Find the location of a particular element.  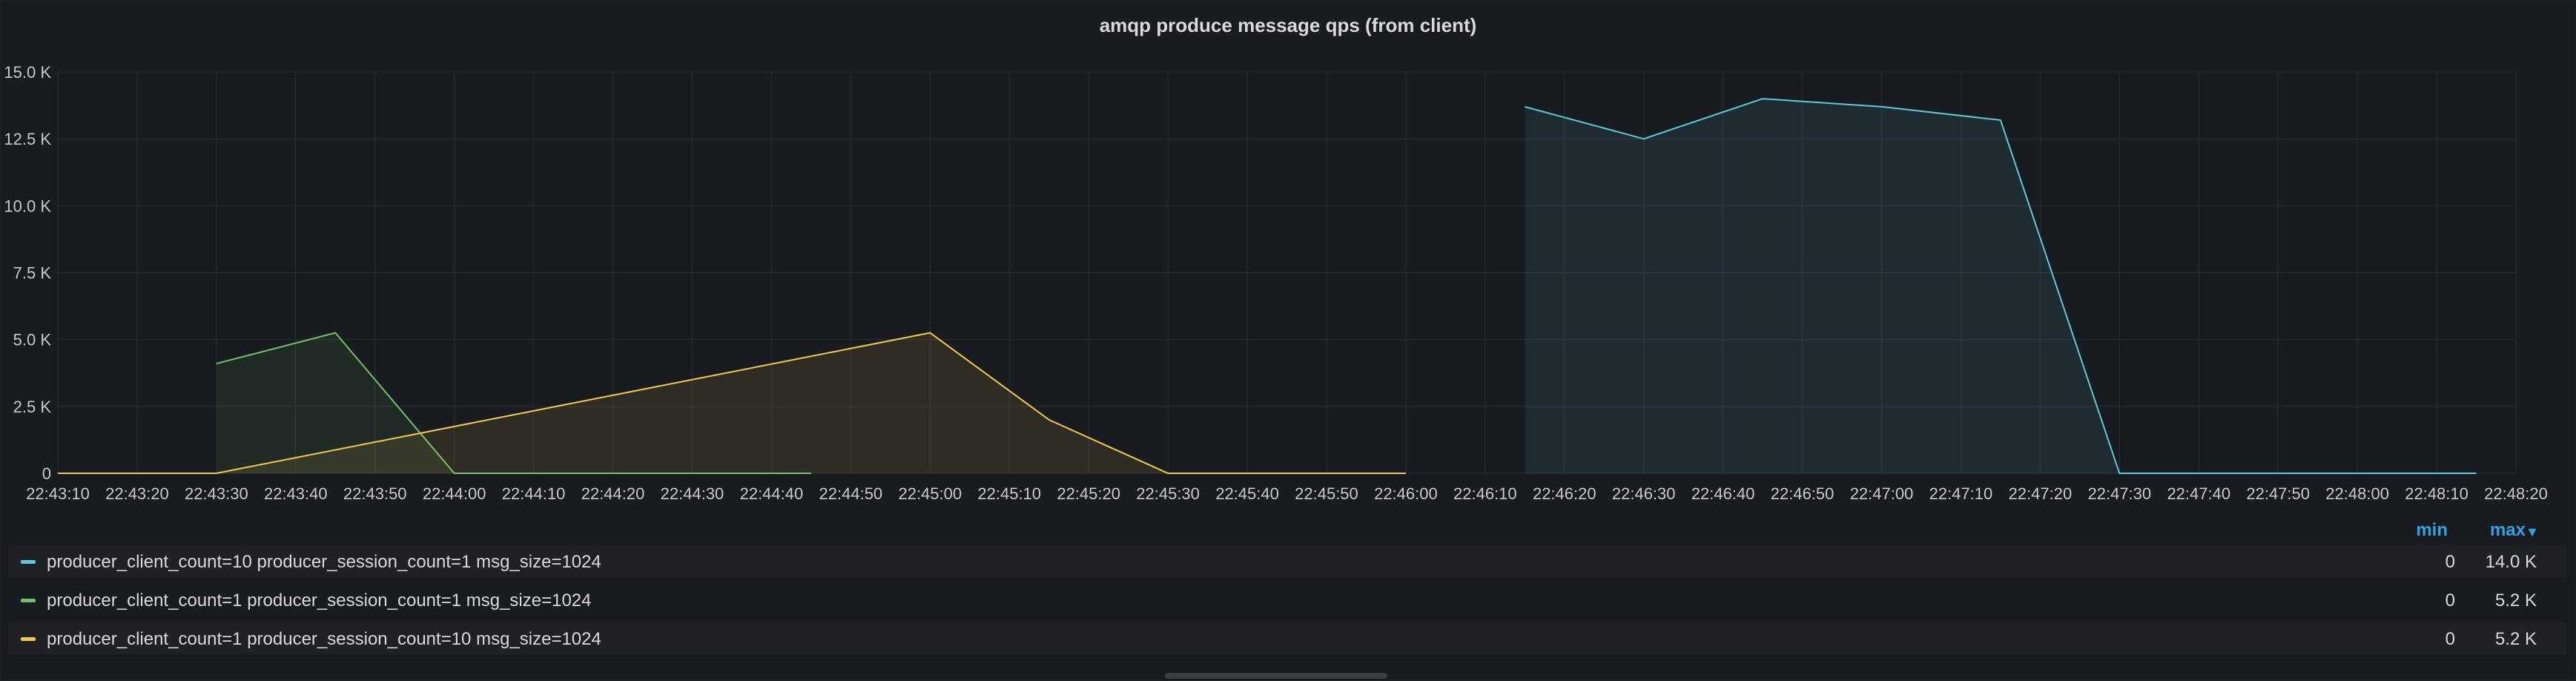

x-tick-label: 22:45:10 is located at coordinates (1009, 493).